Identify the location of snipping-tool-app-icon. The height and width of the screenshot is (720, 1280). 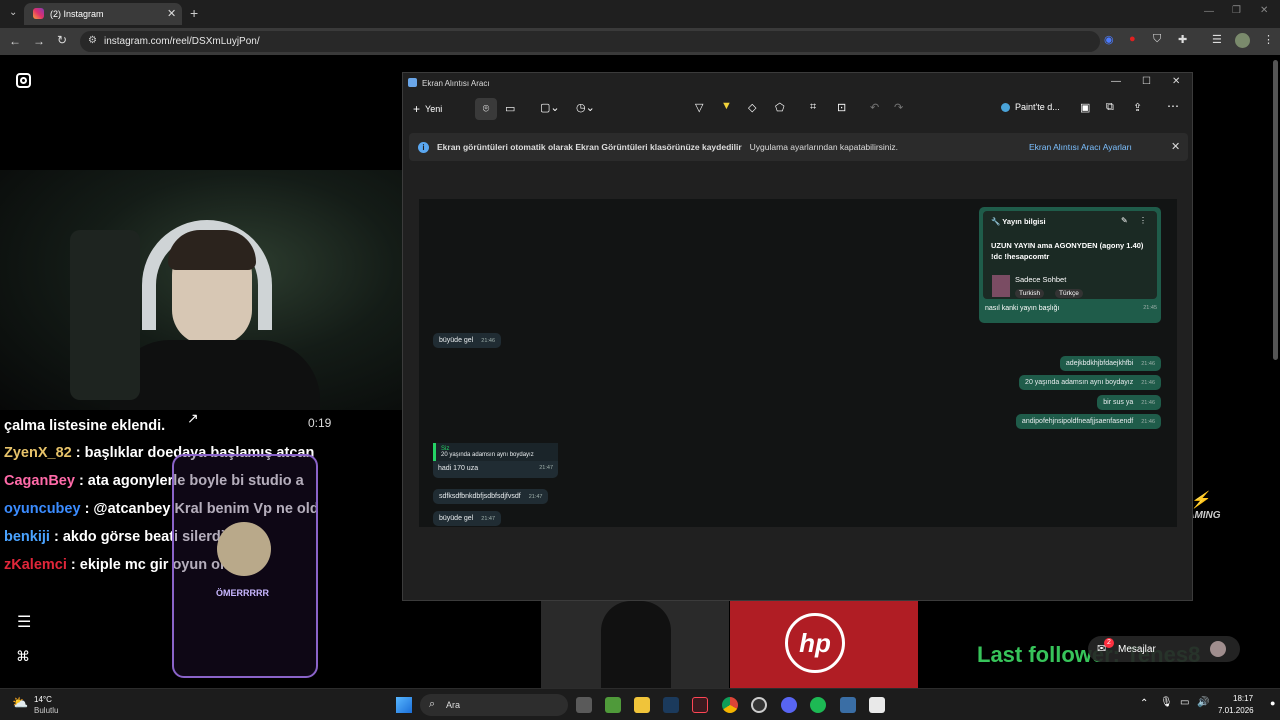
(412, 82).